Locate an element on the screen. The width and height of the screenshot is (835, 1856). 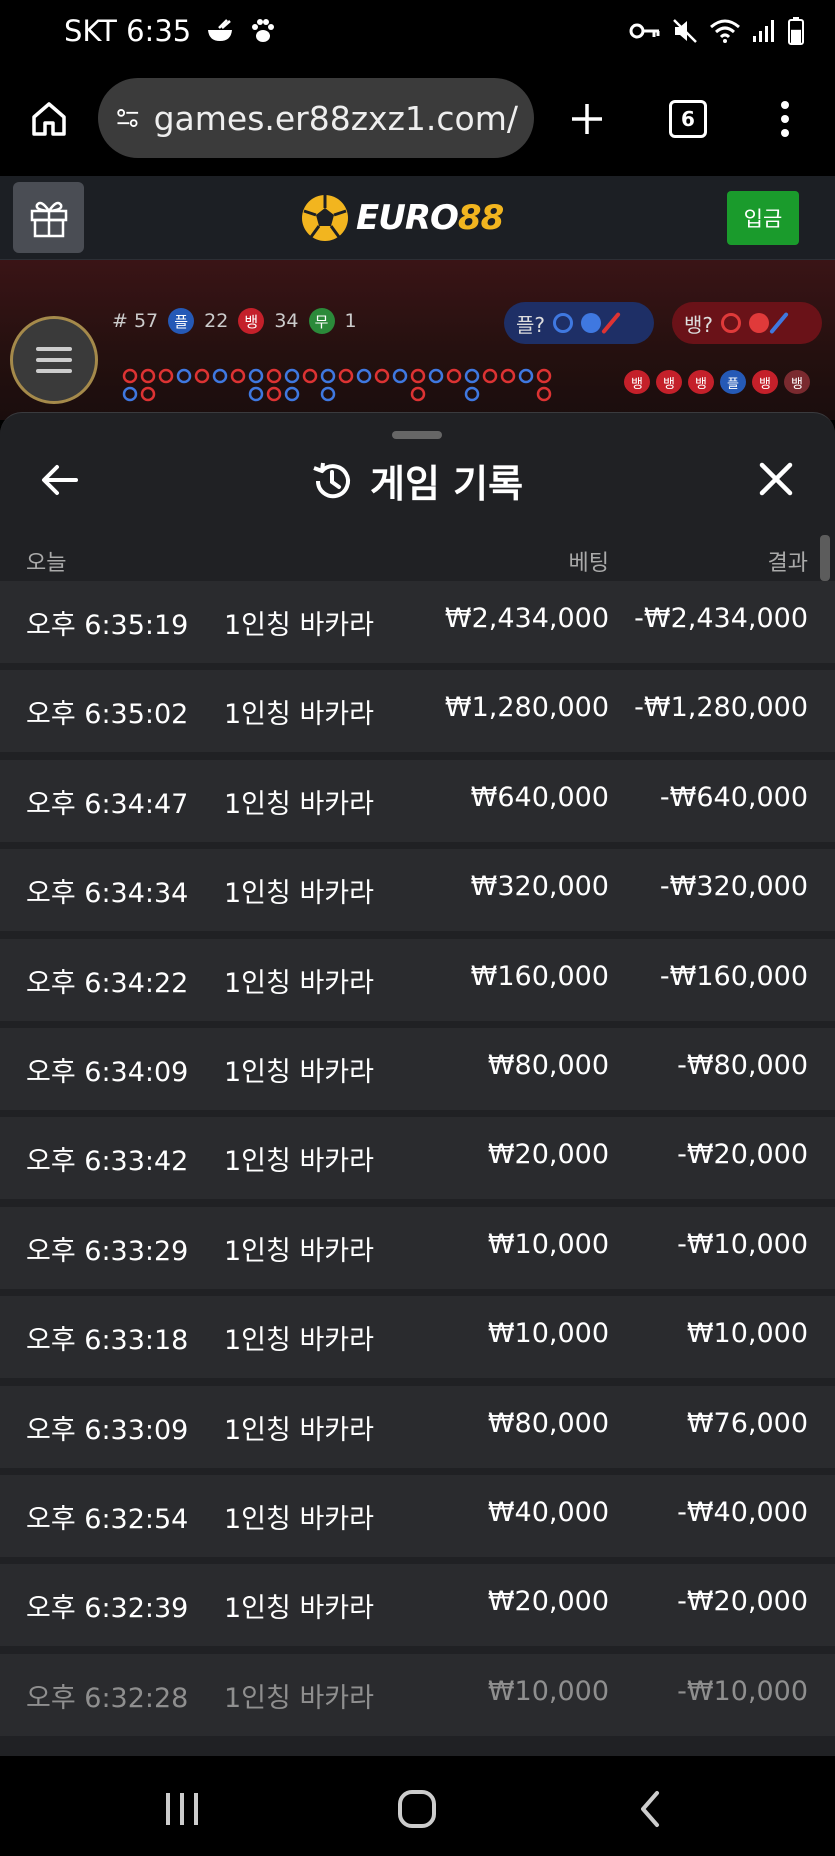
row-time: 오후 6:33:09 is located at coordinates (107, 1430).